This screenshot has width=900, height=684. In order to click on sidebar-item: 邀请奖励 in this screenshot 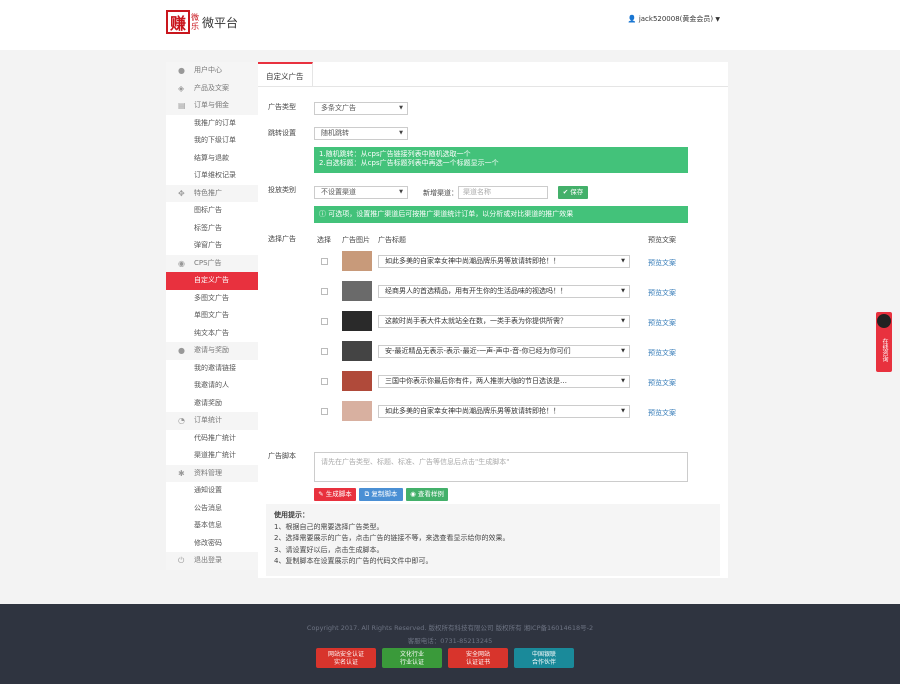, I will do `click(212, 404)`.